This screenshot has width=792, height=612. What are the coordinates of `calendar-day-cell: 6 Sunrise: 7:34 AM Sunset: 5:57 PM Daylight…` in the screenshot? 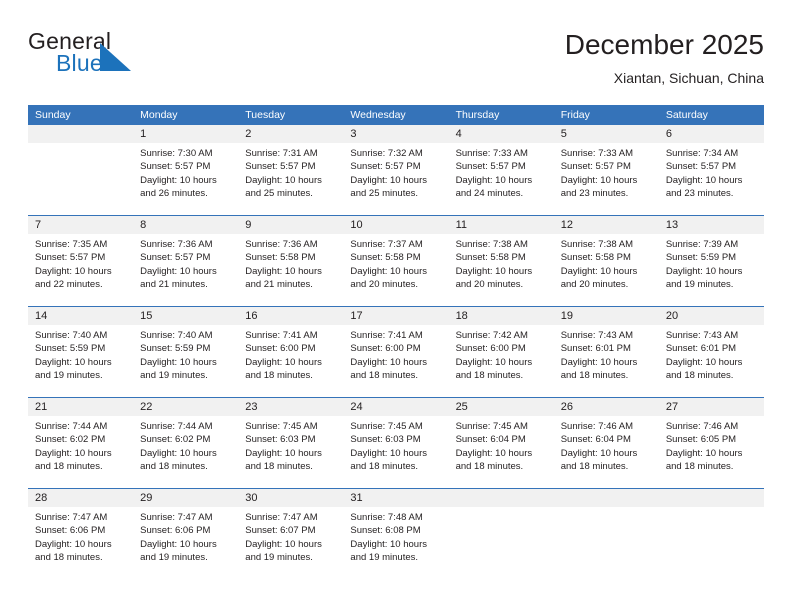 It's located at (711, 170).